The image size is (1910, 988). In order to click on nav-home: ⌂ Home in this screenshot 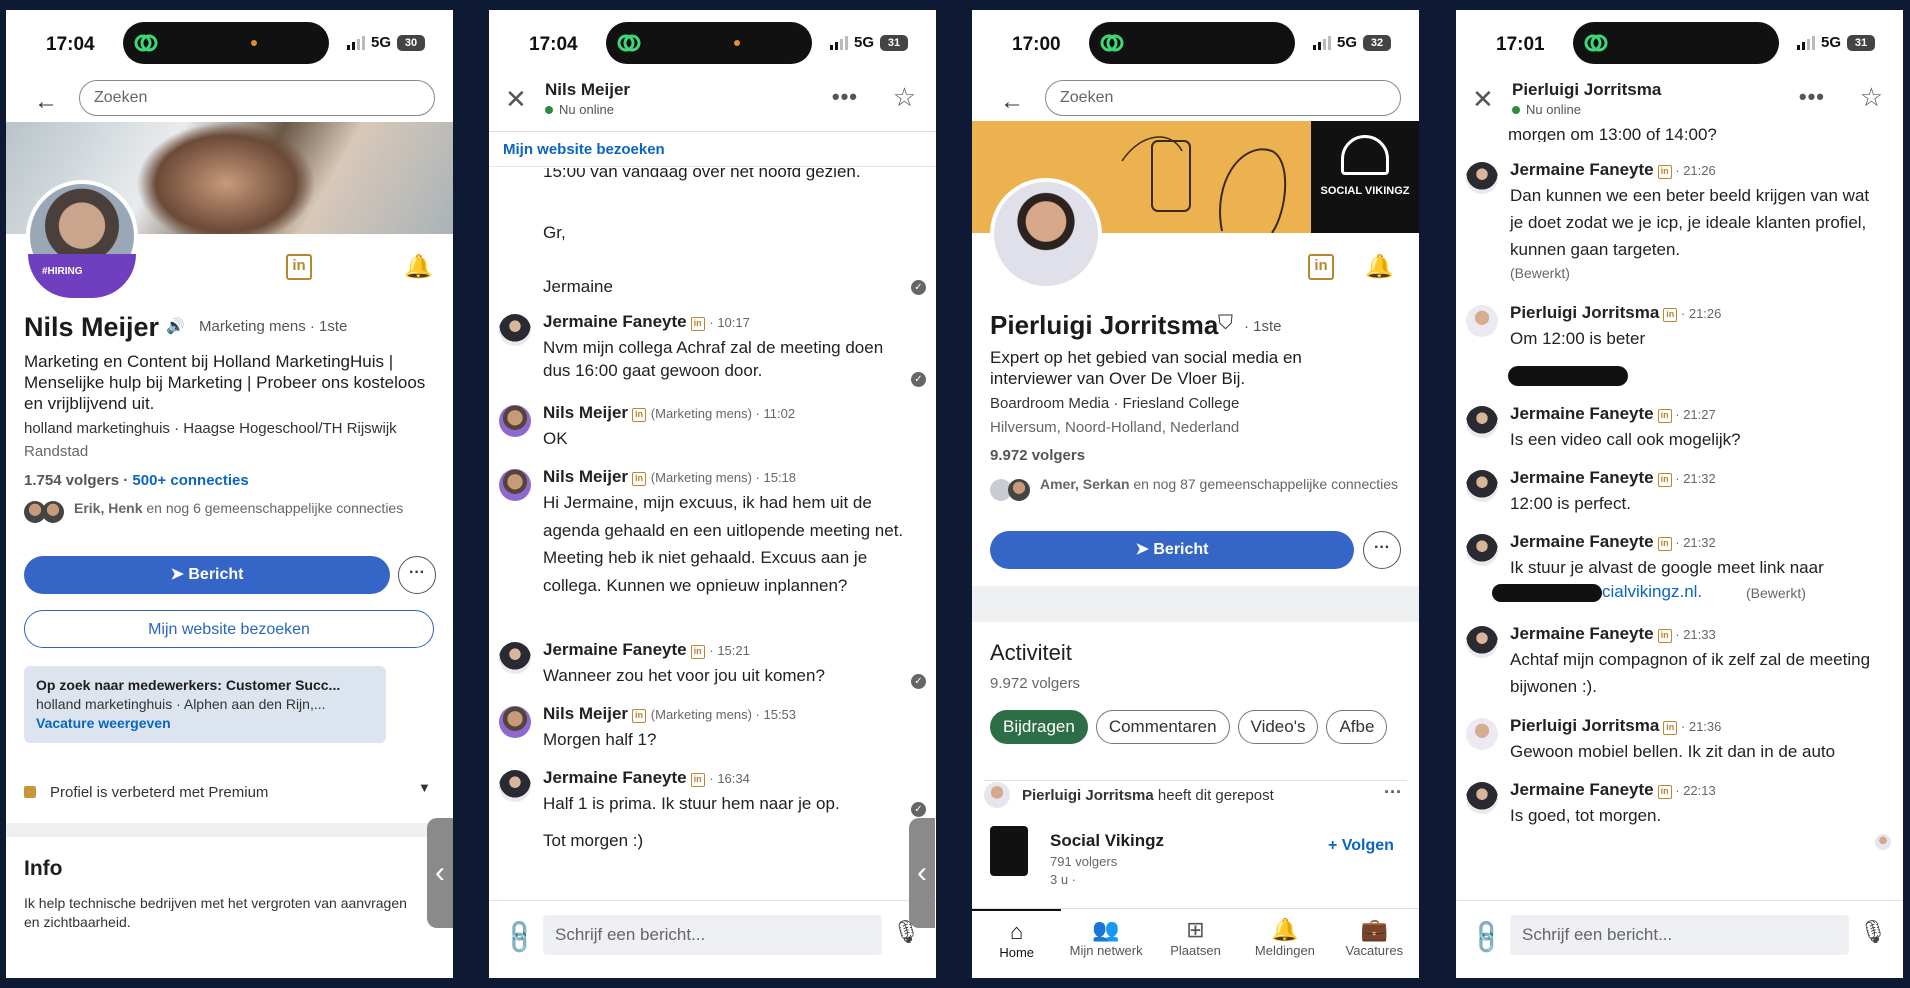, I will do `click(1017, 943)`.